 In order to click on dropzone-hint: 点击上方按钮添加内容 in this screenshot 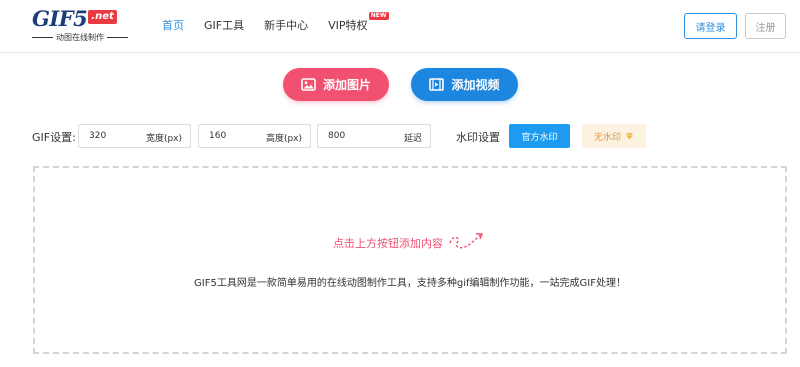, I will do `click(410, 242)`.